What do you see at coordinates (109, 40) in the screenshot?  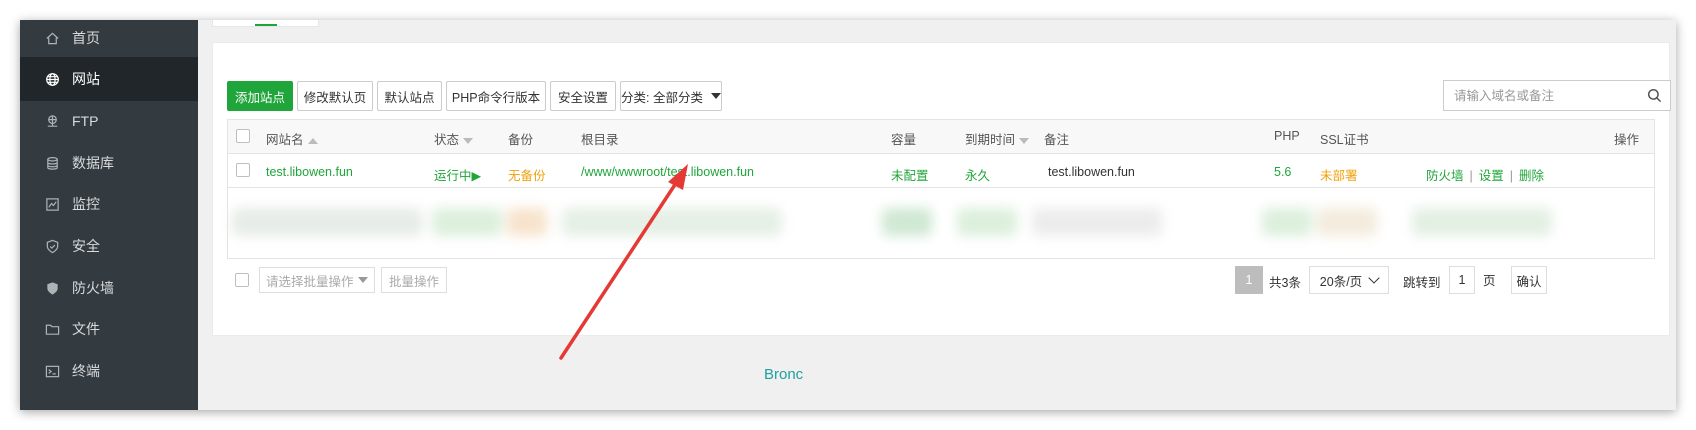 I see `sidebar-item-home: 首页` at bounding box center [109, 40].